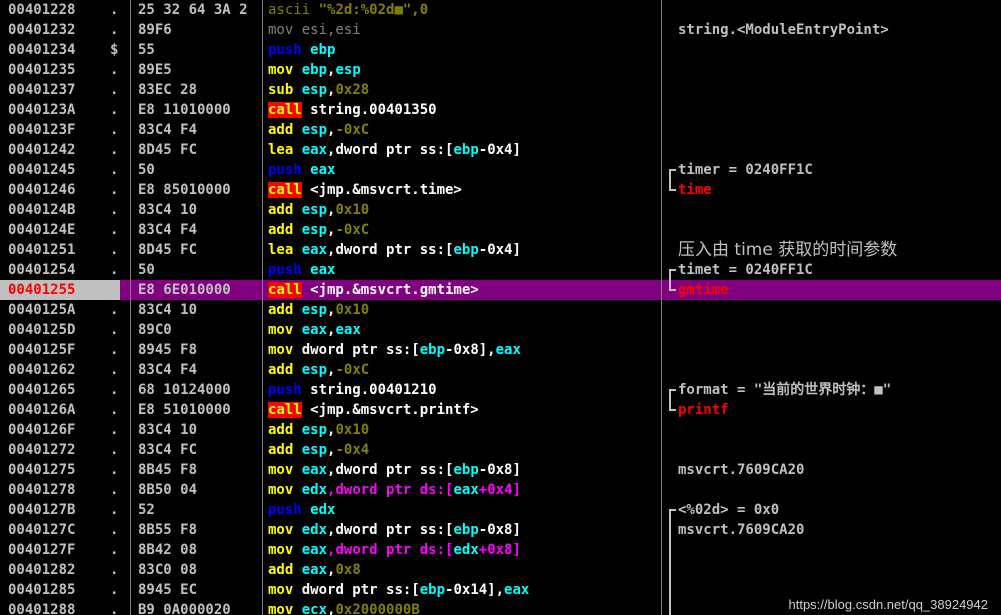 This screenshot has width=1001, height=615. I want to click on instruction-token: string.00401210, so click(369, 390).